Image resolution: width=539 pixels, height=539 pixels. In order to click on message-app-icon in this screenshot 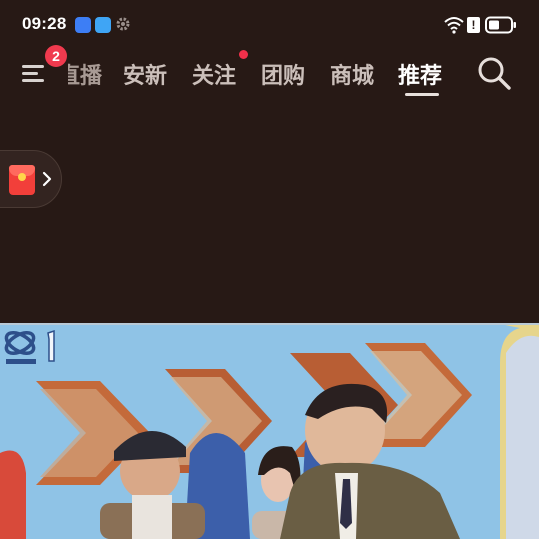, I will do `click(83, 25)`.